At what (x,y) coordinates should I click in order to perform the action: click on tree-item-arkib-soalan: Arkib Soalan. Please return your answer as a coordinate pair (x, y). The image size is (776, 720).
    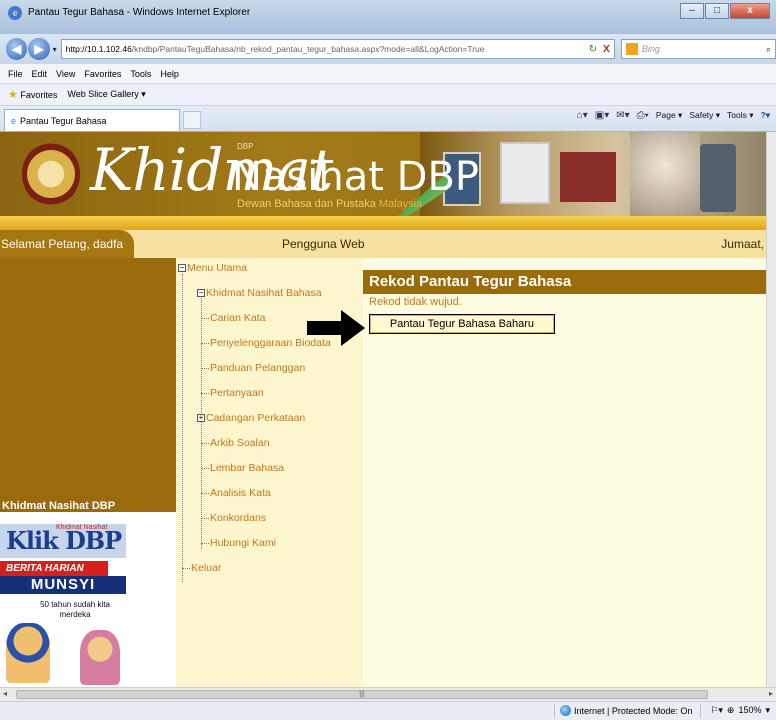
    Looking at the image, I should click on (235, 443).